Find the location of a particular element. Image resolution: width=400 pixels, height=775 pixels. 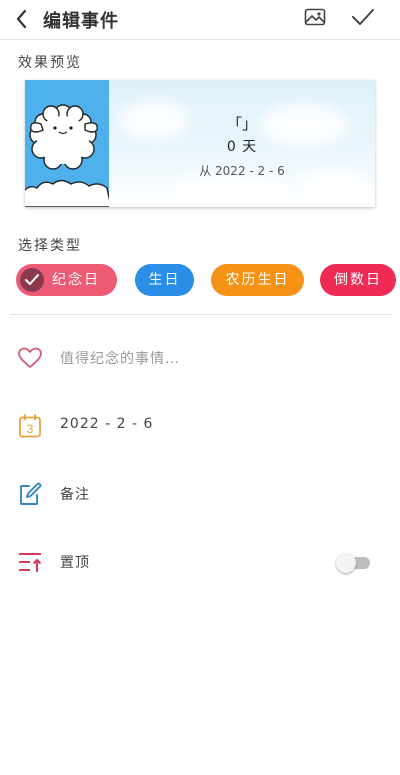

type-lunar-birthday-button: 农历生日 is located at coordinates (257, 280).